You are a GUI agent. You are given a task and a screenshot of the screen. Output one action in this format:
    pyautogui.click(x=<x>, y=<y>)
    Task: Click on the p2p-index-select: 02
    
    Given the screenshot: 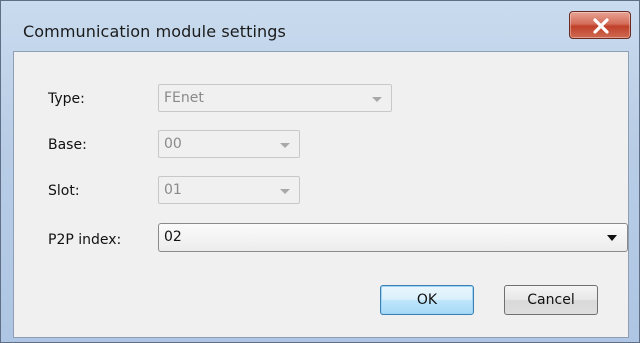 What is the action you would take?
    pyautogui.click(x=393, y=237)
    